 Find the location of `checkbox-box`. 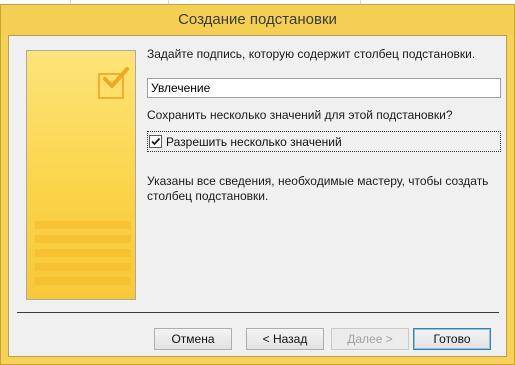

checkbox-box is located at coordinates (155, 141).